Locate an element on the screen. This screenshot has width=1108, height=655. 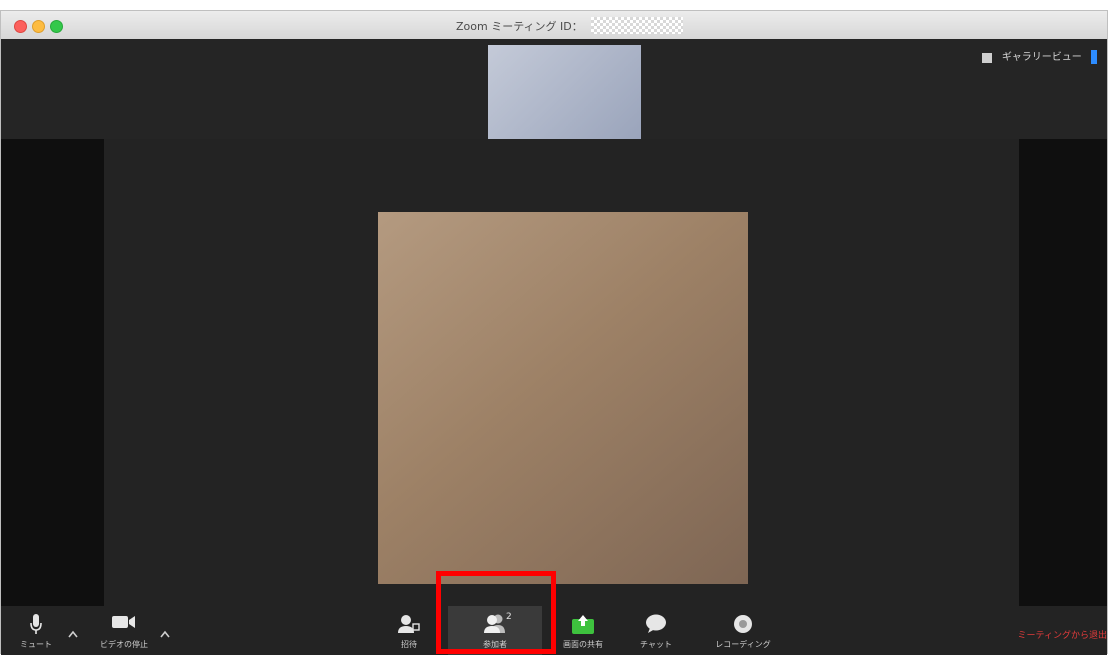
participants-icon is located at coordinates (495, 626).